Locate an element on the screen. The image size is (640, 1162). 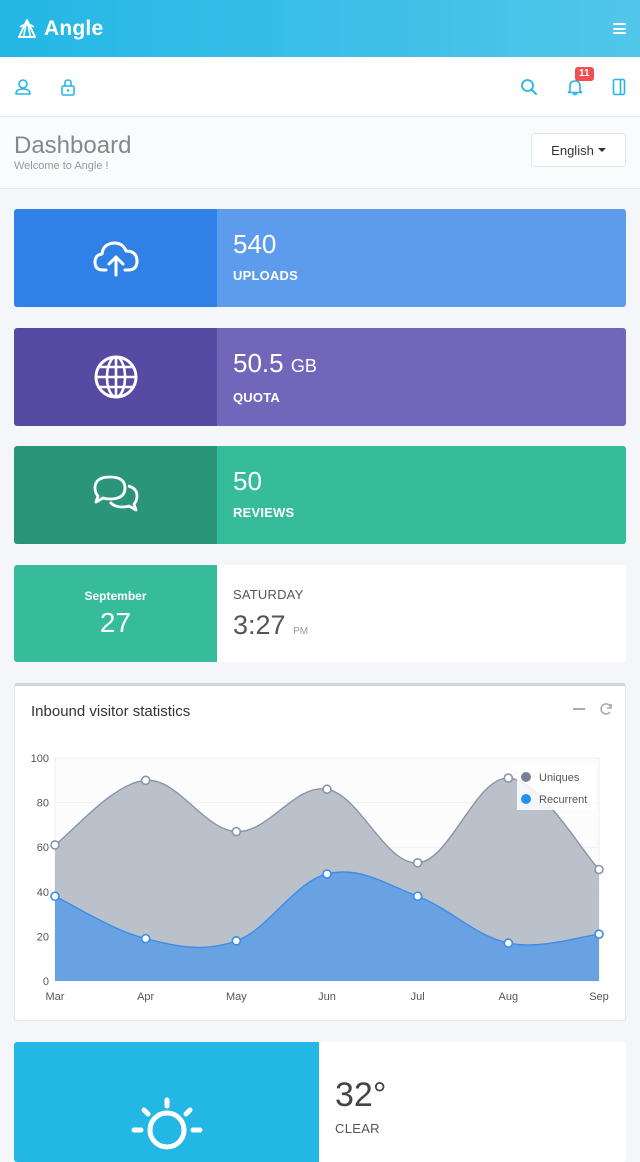
notification-count-badge: 11 is located at coordinates (584, 73).